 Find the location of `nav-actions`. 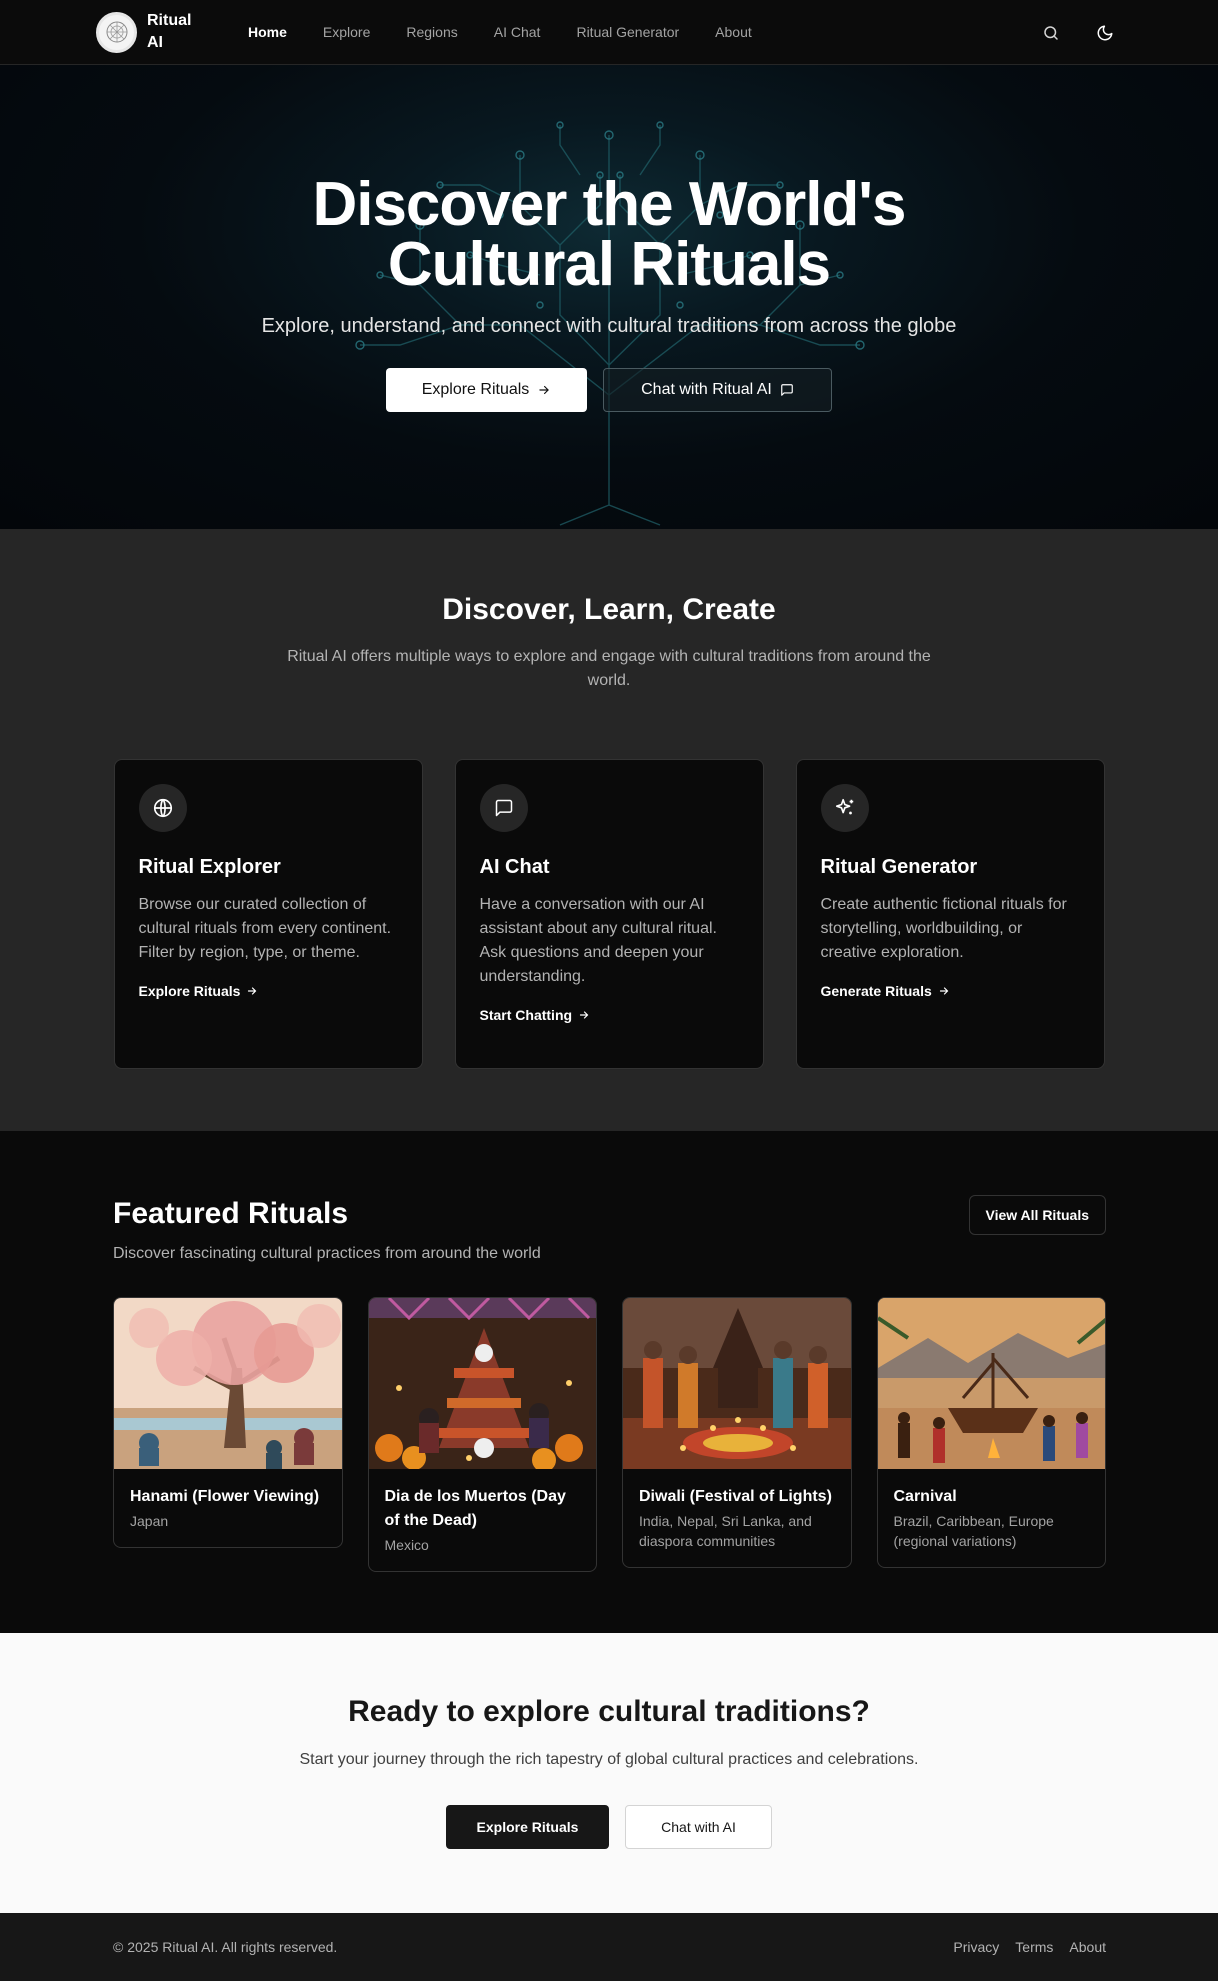

nav-actions is located at coordinates (1078, 32).